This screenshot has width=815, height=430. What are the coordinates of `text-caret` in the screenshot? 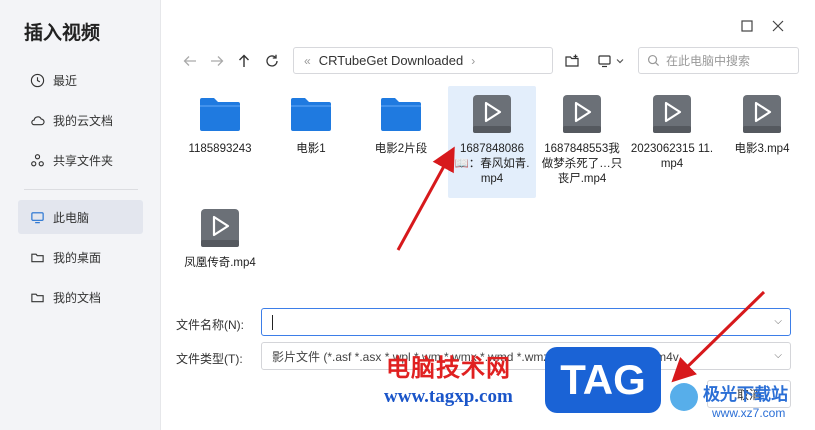 It's located at (272, 322).